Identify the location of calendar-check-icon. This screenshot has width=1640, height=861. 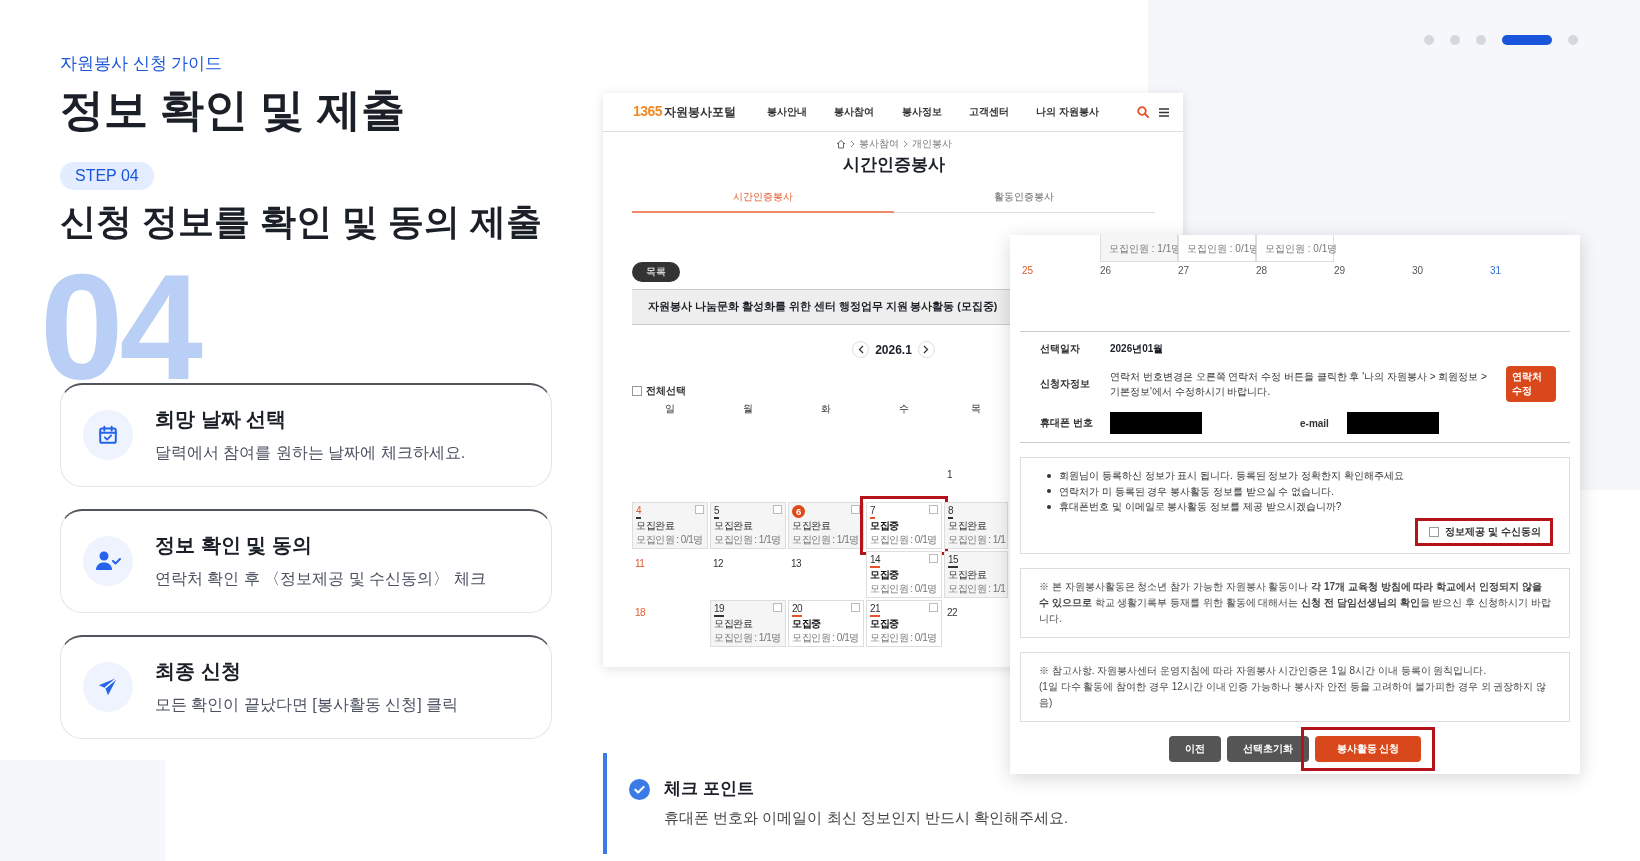
(108, 435).